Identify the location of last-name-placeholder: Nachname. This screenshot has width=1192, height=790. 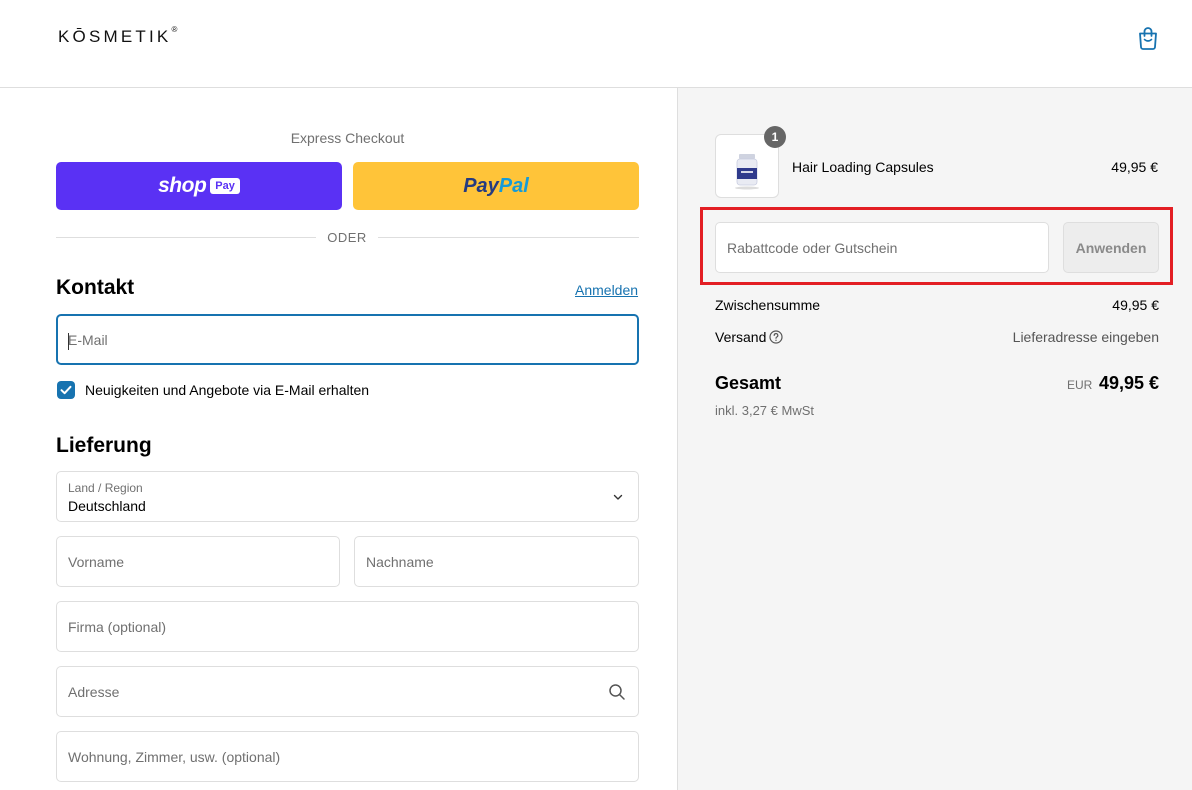
(400, 561).